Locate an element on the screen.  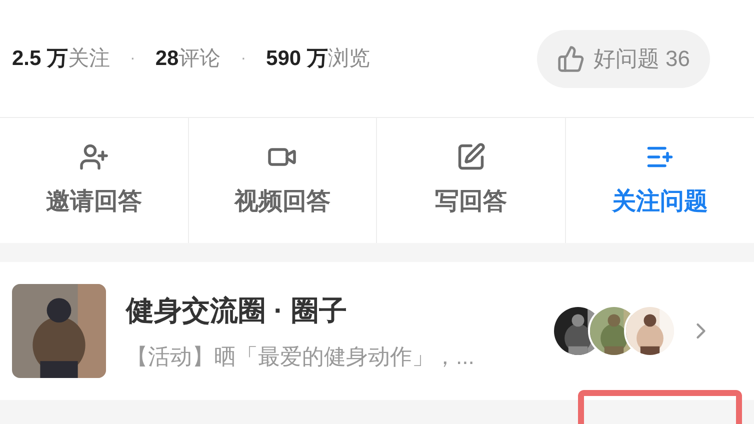
add-person-icon is located at coordinates (93, 157).